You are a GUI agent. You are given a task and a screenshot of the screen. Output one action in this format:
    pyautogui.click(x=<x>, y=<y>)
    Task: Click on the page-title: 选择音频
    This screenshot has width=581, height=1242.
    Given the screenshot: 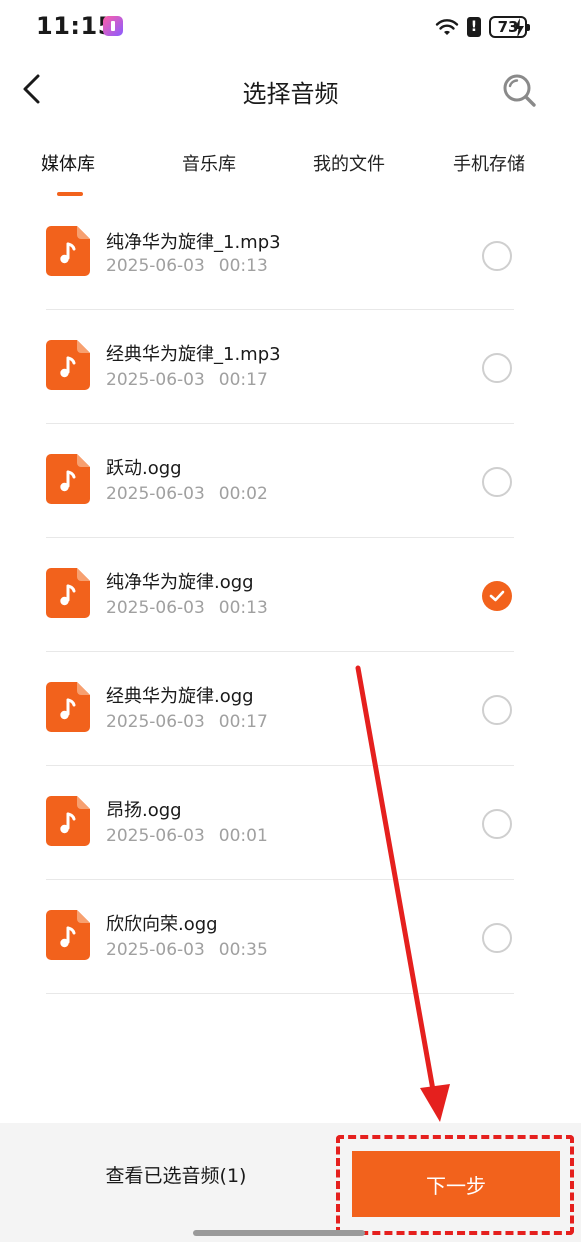 What is the action you would take?
    pyautogui.click(x=290, y=94)
    